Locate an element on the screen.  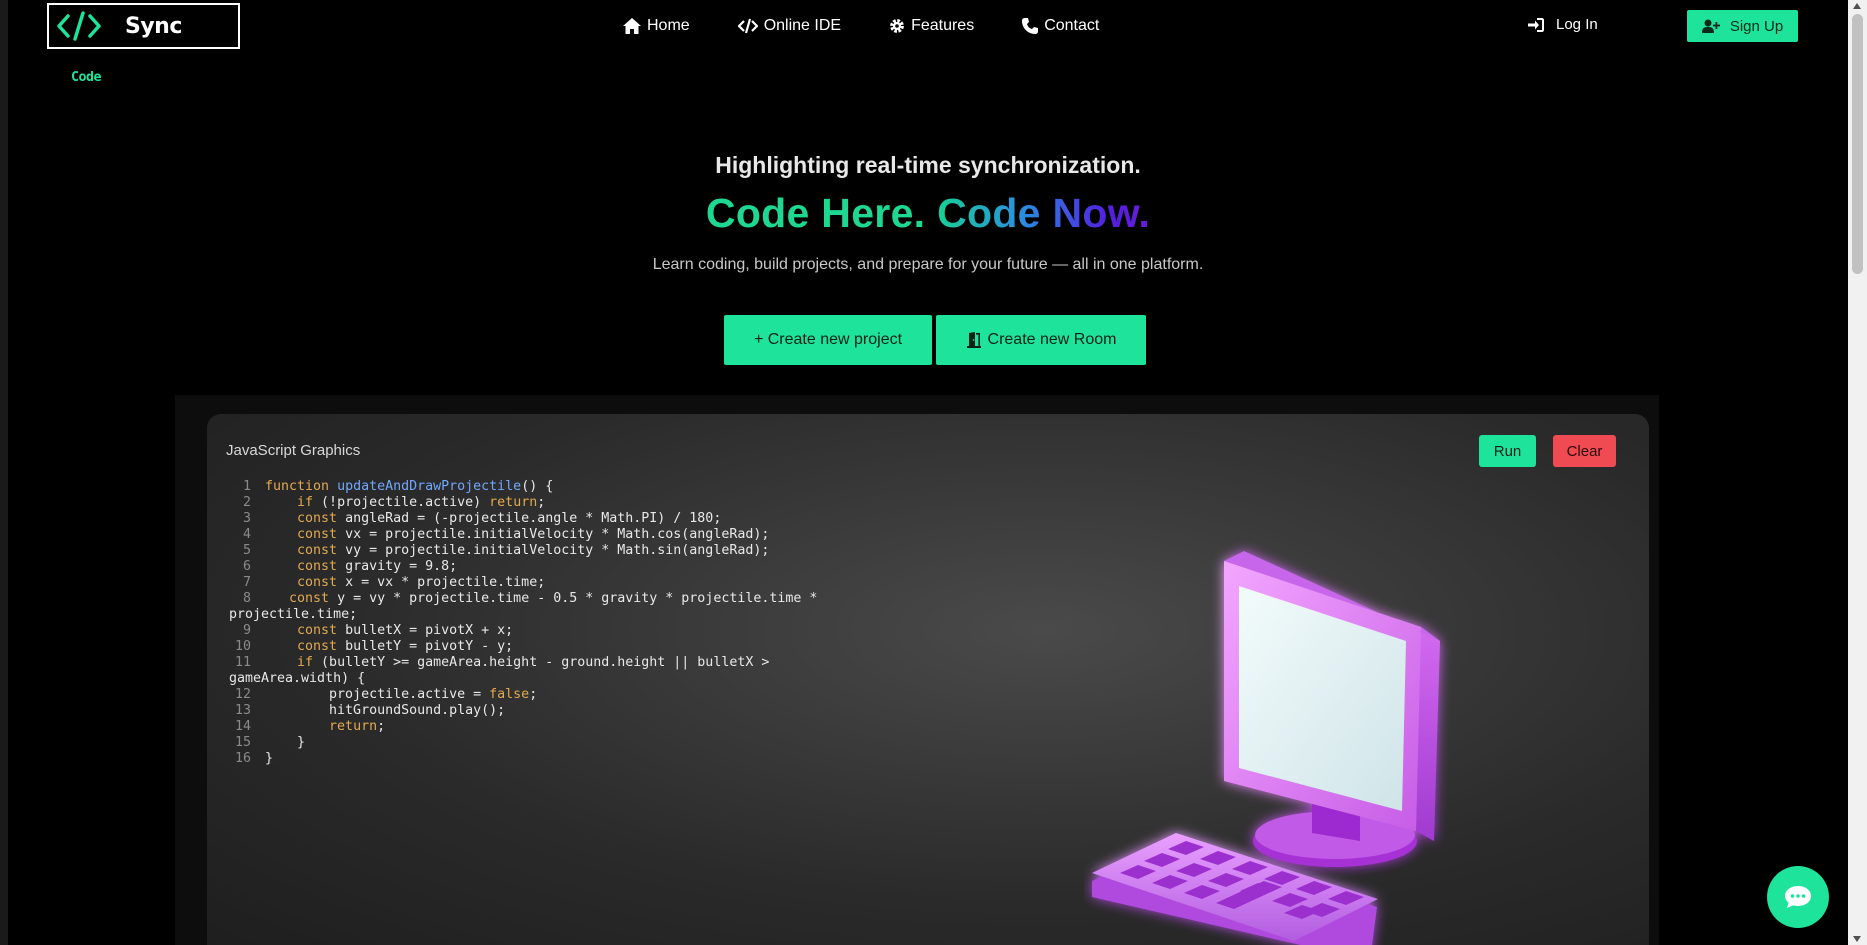
nav-item-home: Home is located at coordinates (656, 26).